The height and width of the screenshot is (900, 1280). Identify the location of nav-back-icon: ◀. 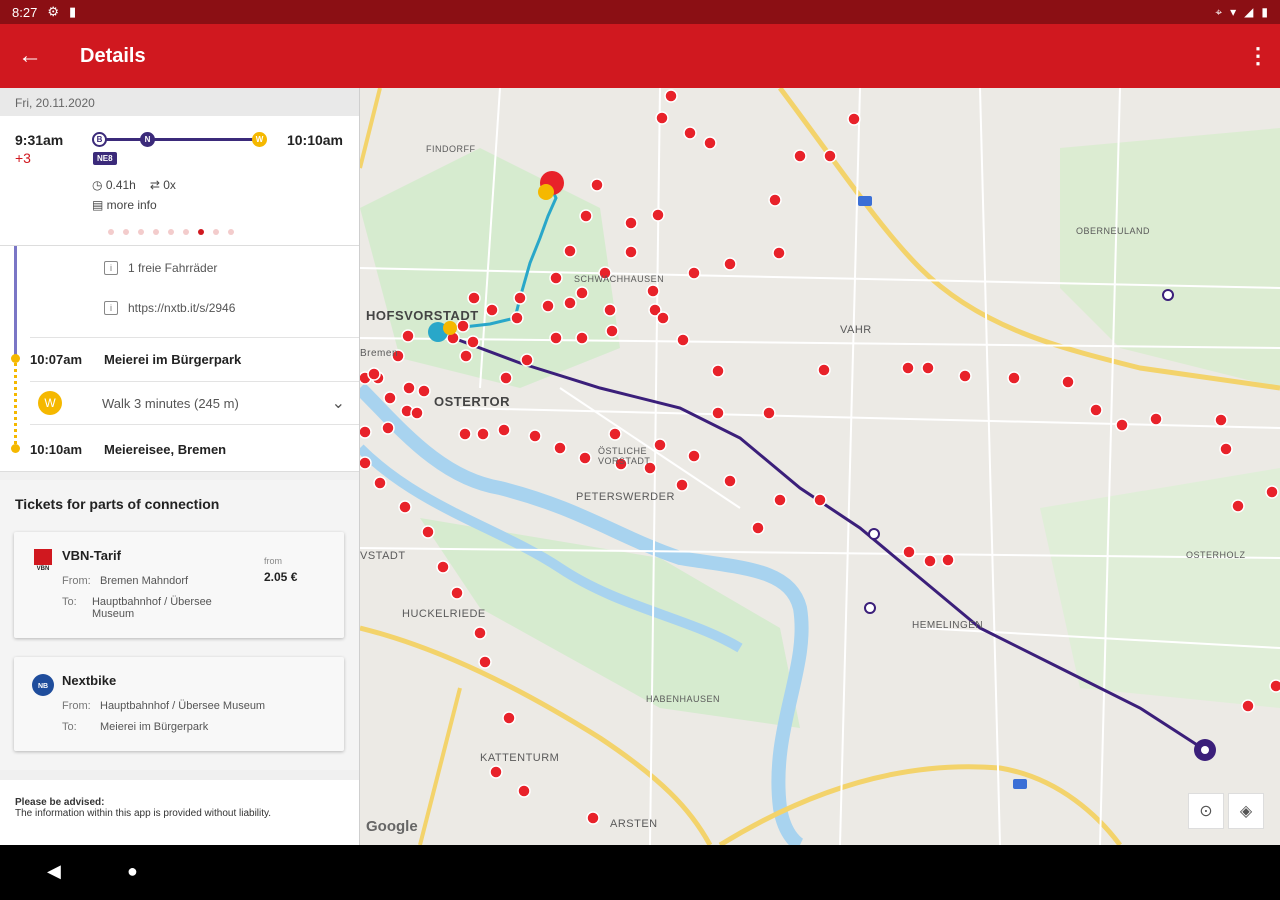
(54, 871).